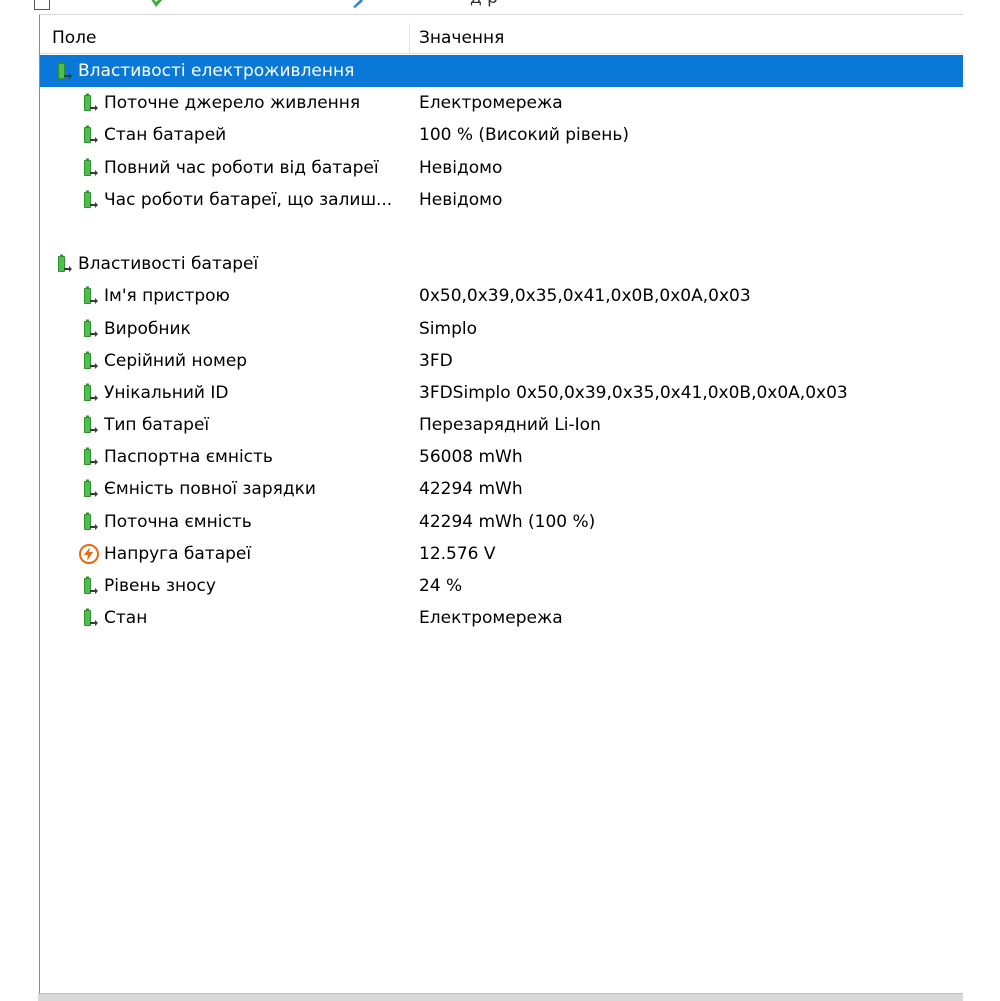 This screenshot has height=1001, width=1000. I want to click on field-label: Паспортна ємність, so click(188, 457).